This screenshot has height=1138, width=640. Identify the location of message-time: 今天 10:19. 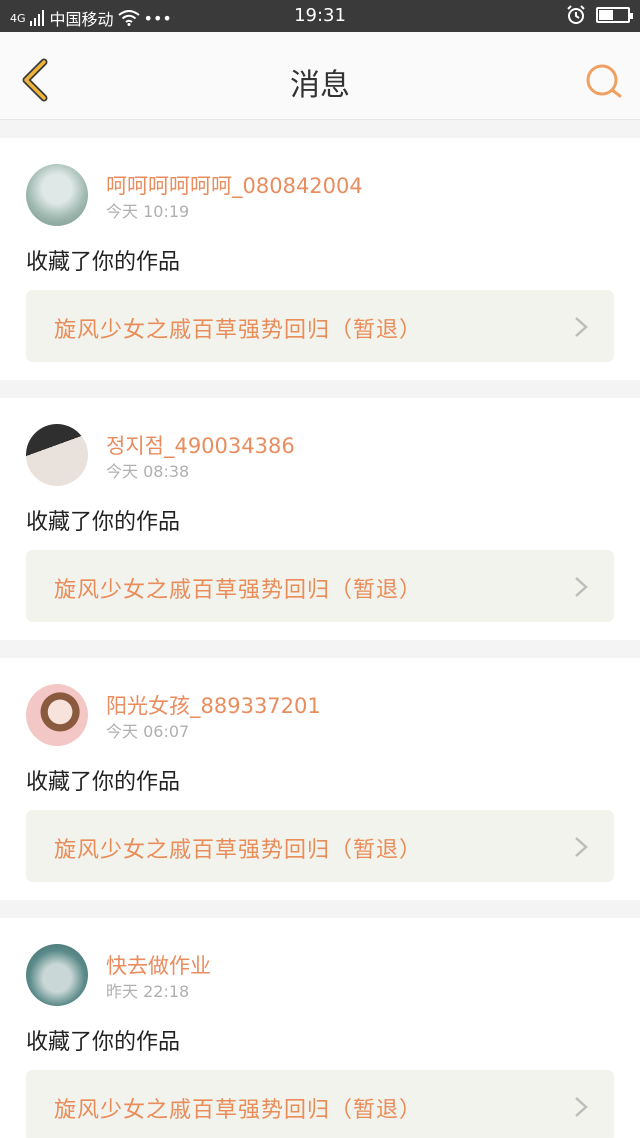
(148, 211).